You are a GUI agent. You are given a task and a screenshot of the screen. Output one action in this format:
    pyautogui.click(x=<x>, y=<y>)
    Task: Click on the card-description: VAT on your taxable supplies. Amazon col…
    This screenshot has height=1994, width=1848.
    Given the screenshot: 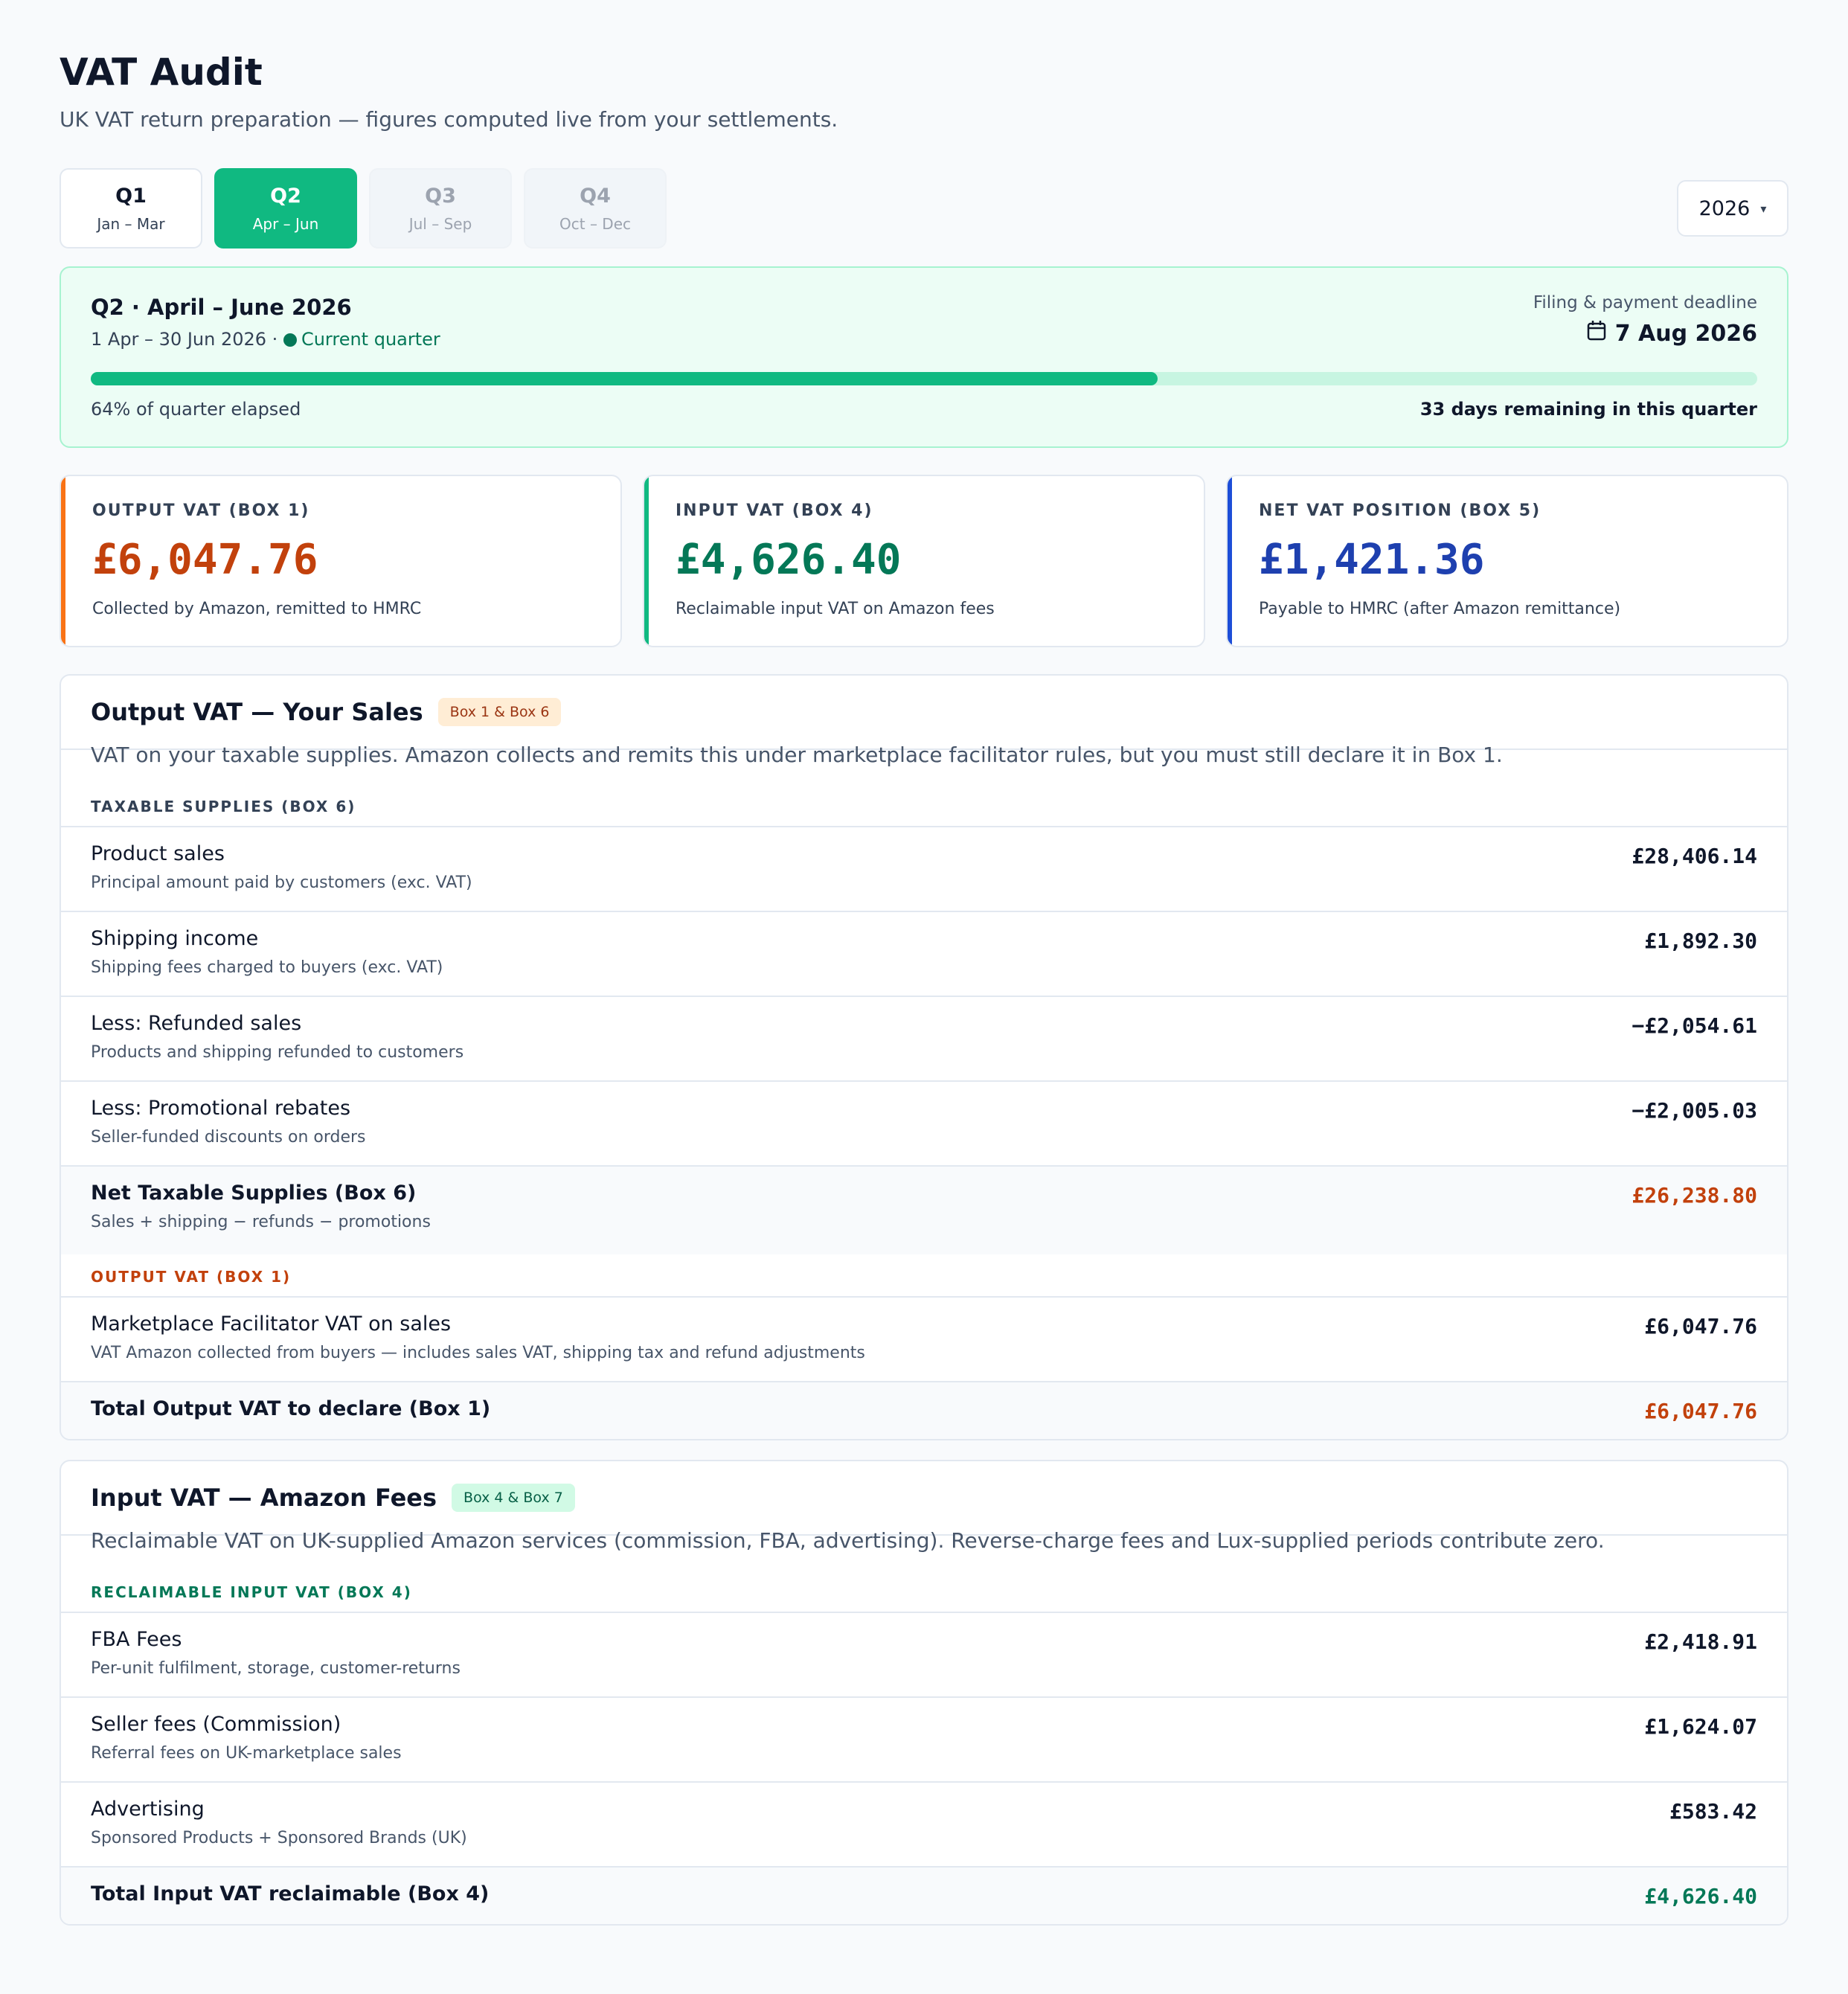 What is the action you would take?
    pyautogui.click(x=797, y=755)
    